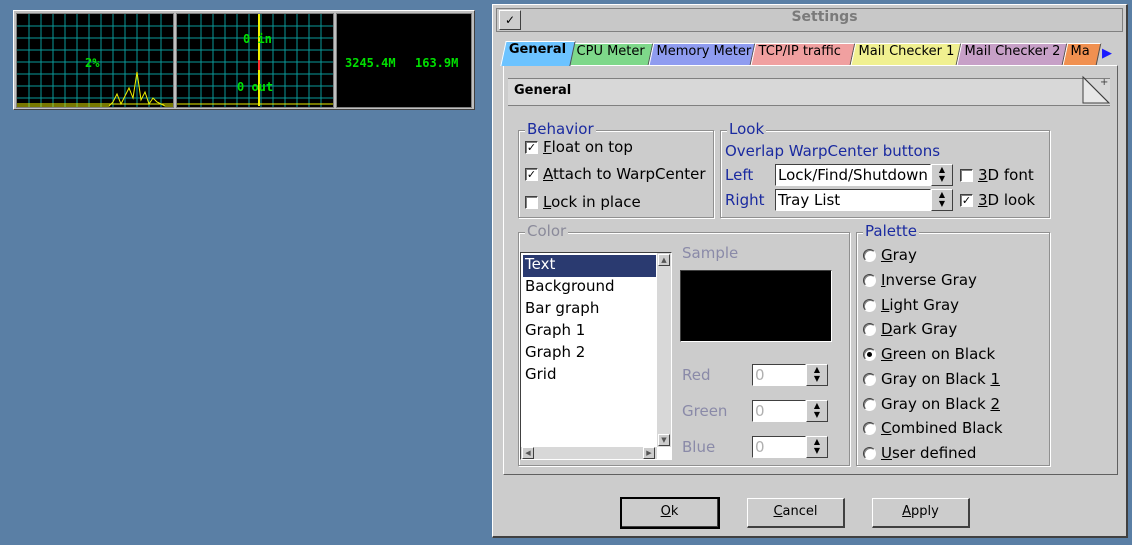 Image resolution: width=1132 pixels, height=545 pixels. I want to click on page-turn-dogear-icon: +, so click(1096, 90).